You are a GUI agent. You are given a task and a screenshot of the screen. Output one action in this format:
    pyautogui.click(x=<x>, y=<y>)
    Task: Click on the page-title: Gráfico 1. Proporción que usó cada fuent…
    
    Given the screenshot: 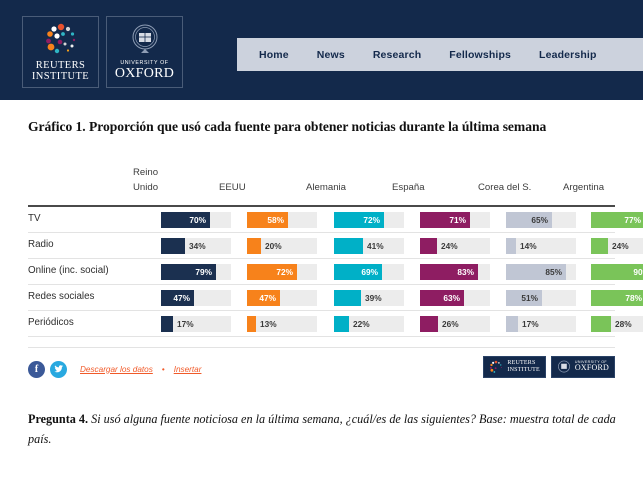 What is the action you would take?
    pyautogui.click(x=287, y=126)
    